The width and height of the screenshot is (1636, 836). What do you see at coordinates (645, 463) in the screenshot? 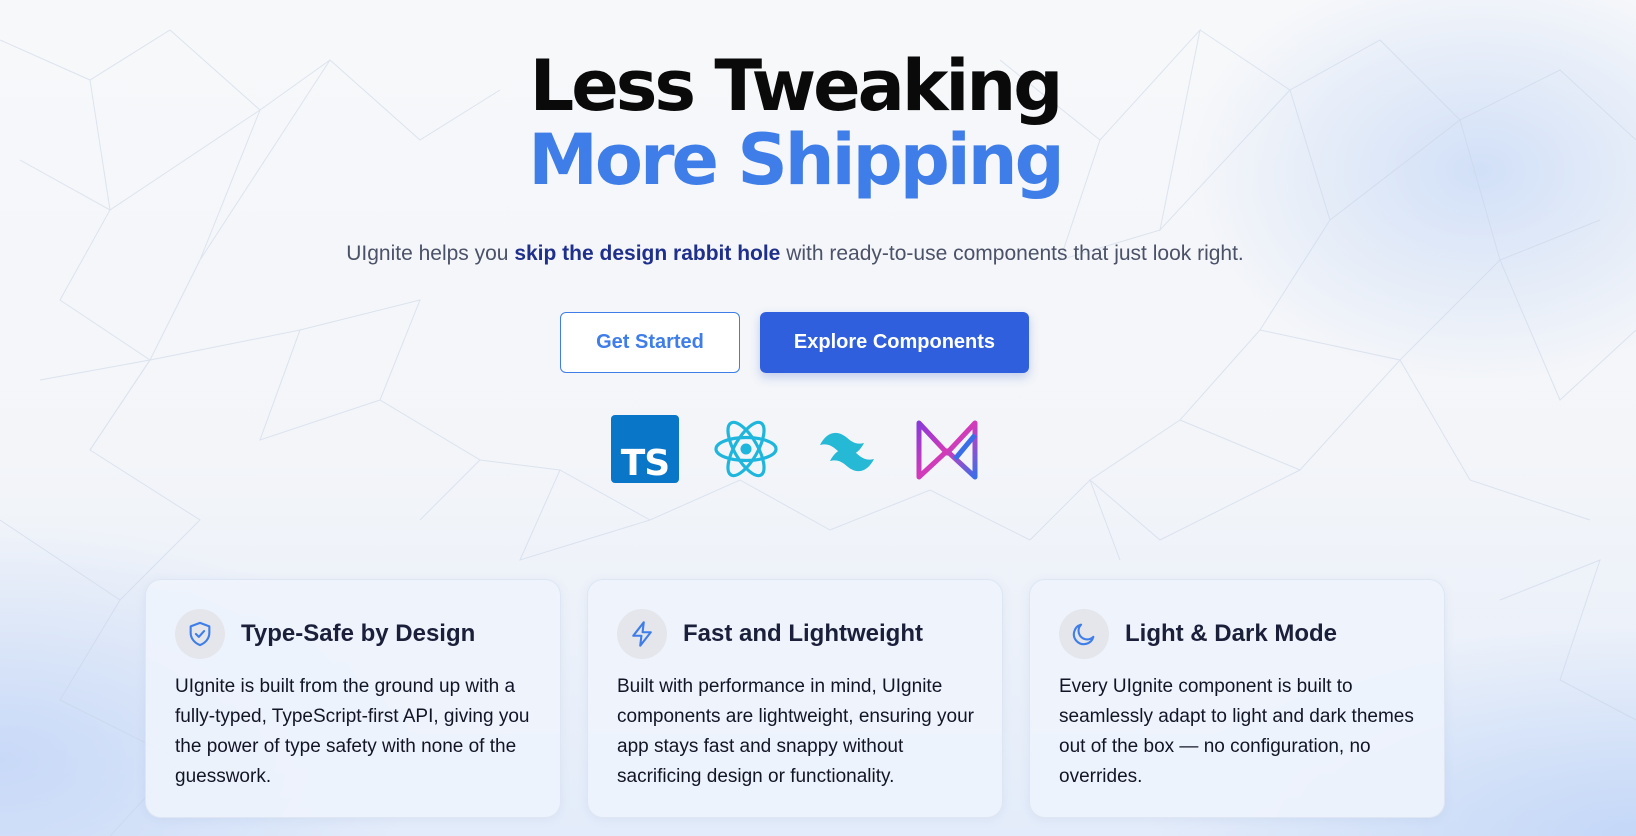
I see `typescript-logo-label: TS` at bounding box center [645, 463].